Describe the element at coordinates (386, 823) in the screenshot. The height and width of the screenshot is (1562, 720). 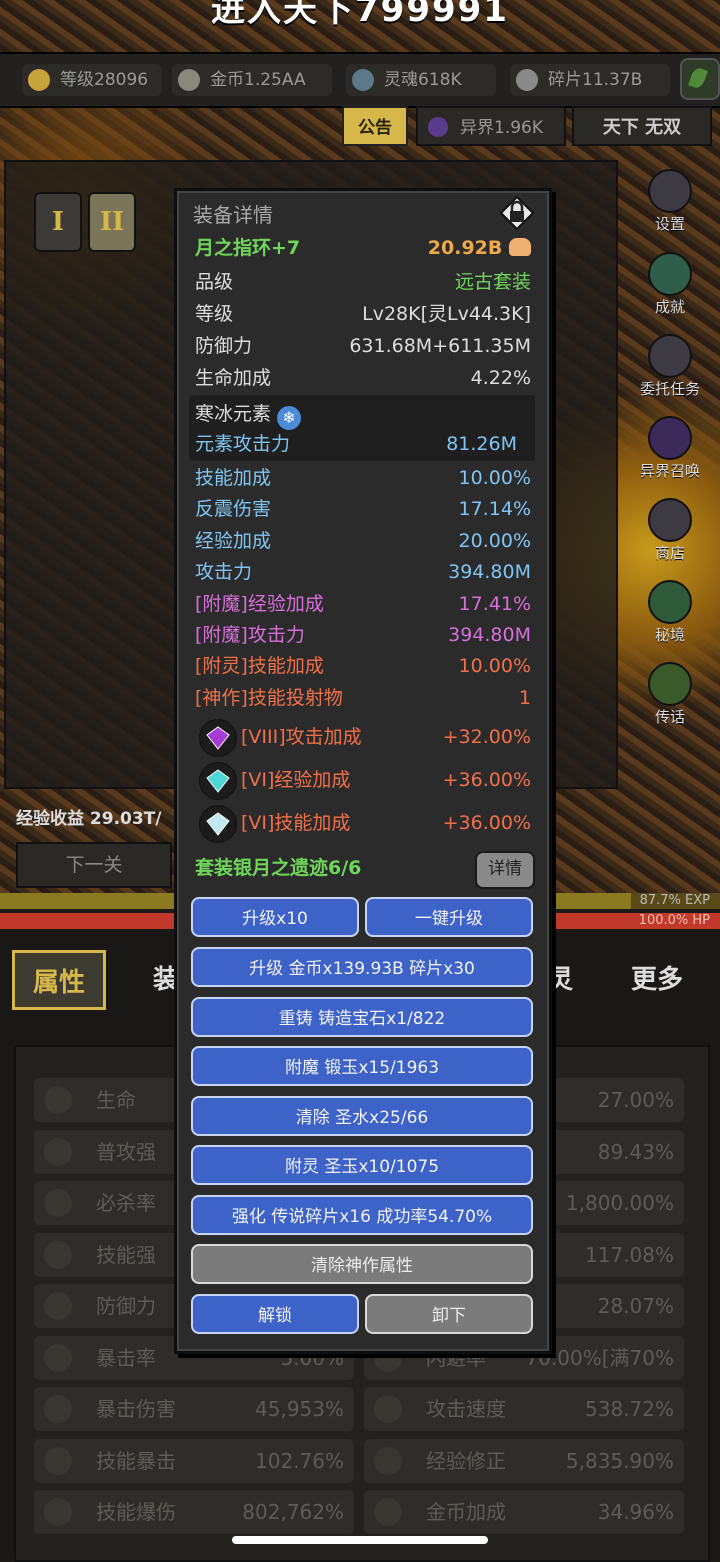
I see `gem-row: [VI]技能加成 +36.00%` at that location.